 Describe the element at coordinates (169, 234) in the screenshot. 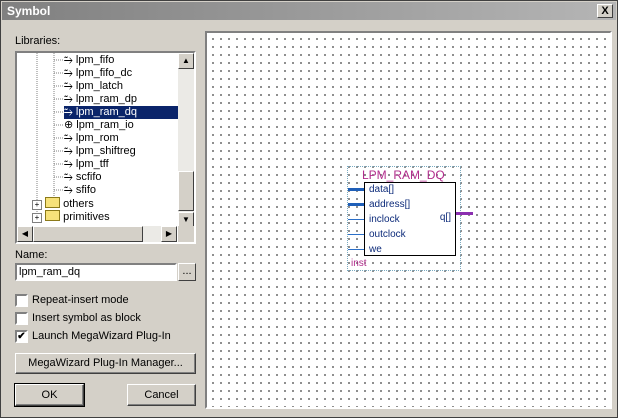

I see `scroll-right-icon: ▶` at that location.